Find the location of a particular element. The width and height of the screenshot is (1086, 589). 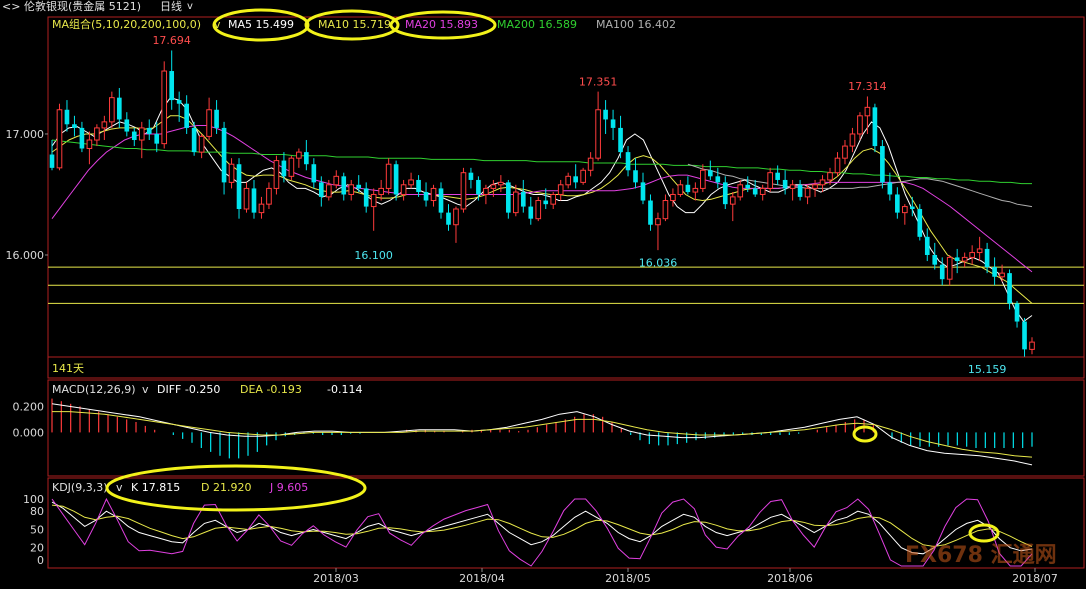

kdj-label: KDJ(9,3,3) is located at coordinates (80, 487).